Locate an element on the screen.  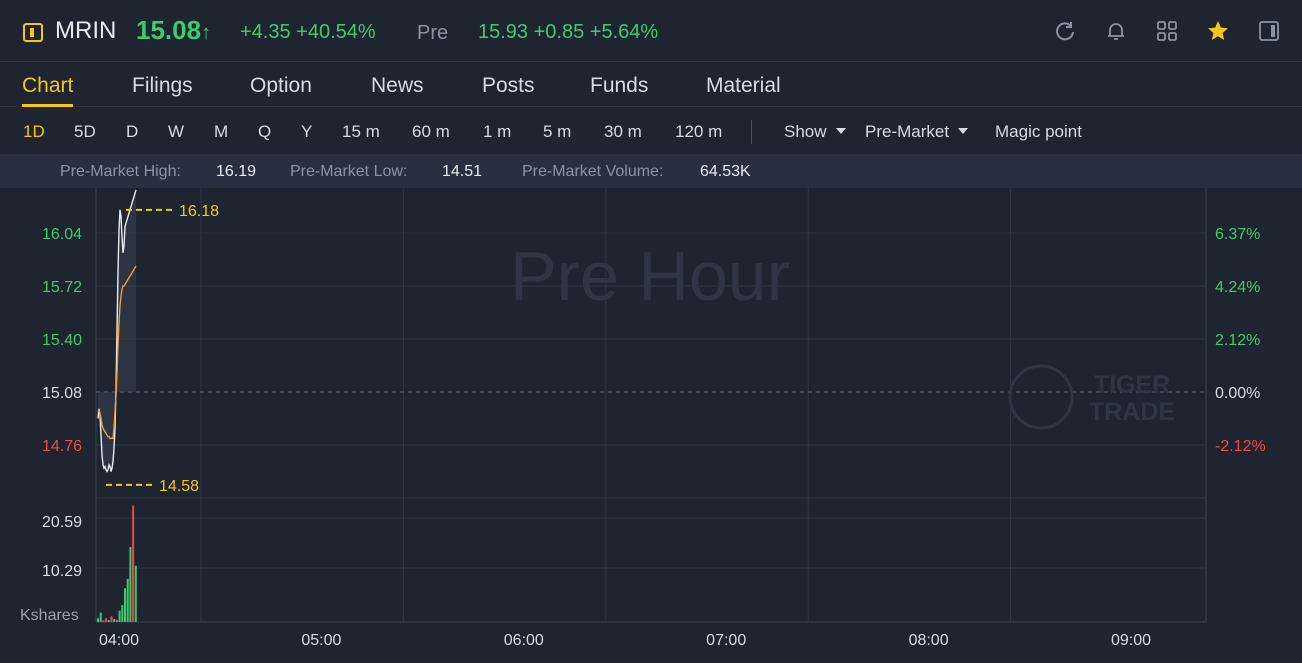
high-marker-label: 16.18 is located at coordinates (199, 211).